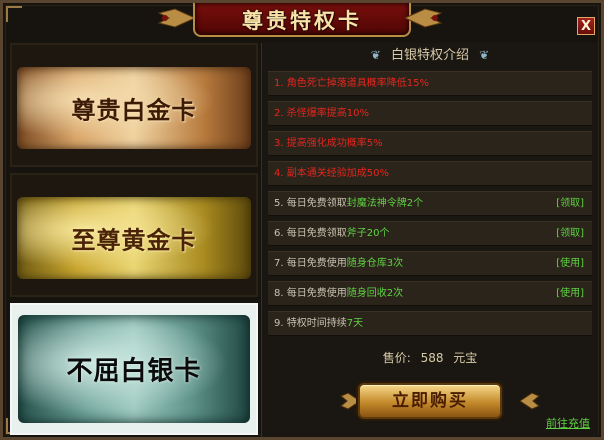  What do you see at coordinates (310, 323) in the screenshot?
I see `item-text: 9. 特权时间持续` at bounding box center [310, 323].